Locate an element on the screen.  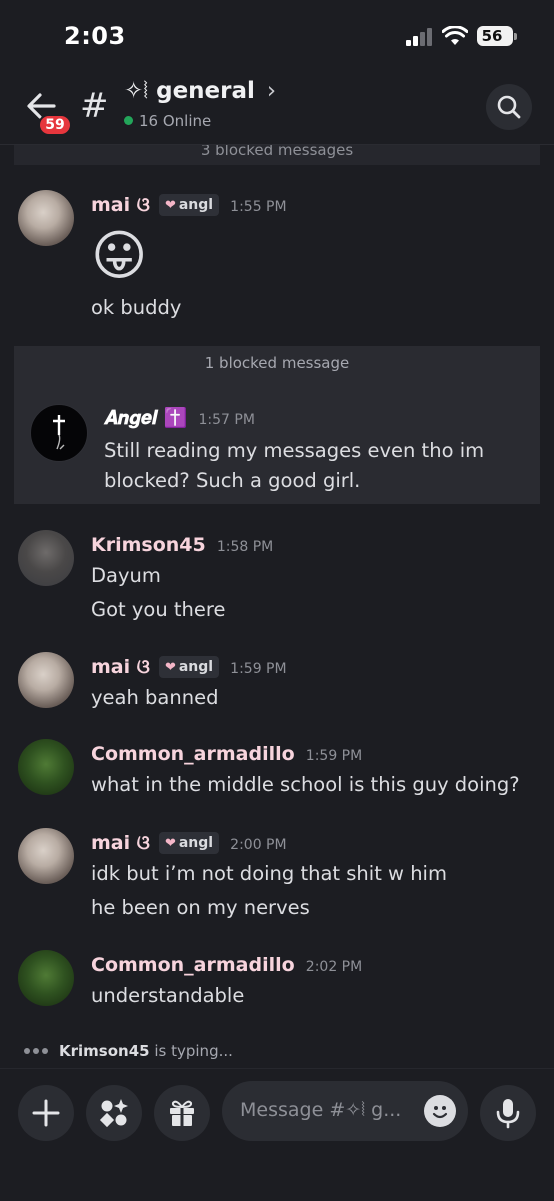
timestamp: 1:55 PM is located at coordinates (258, 207).